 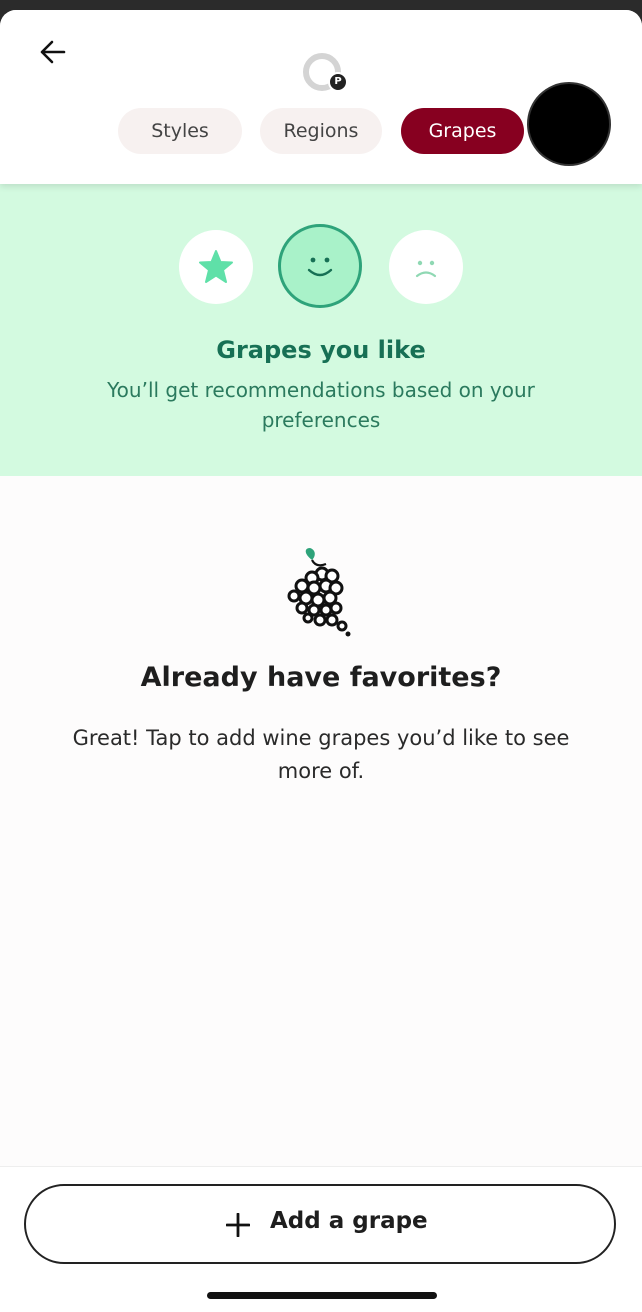 What do you see at coordinates (321, 350) in the screenshot?
I see `hero-title: Grapes you like` at bounding box center [321, 350].